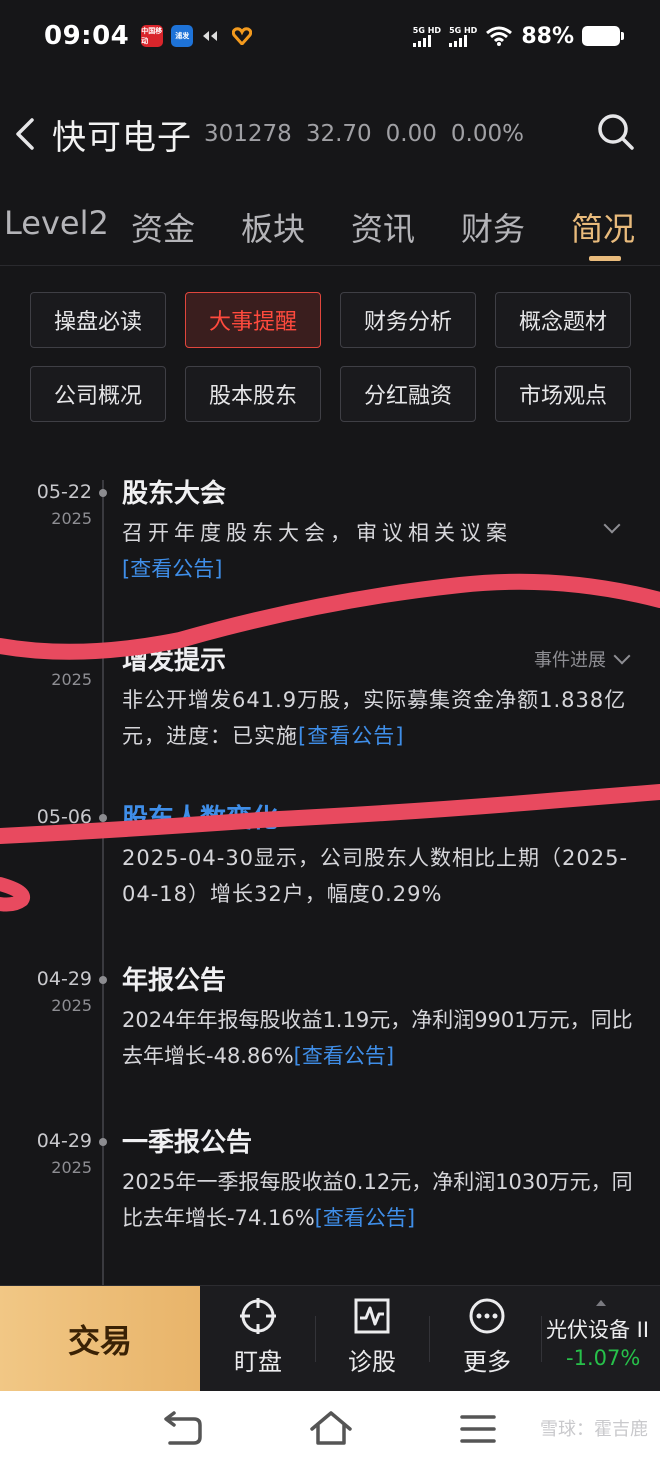  What do you see at coordinates (603, 227) in the screenshot?
I see `tab-overview: 简况` at bounding box center [603, 227].